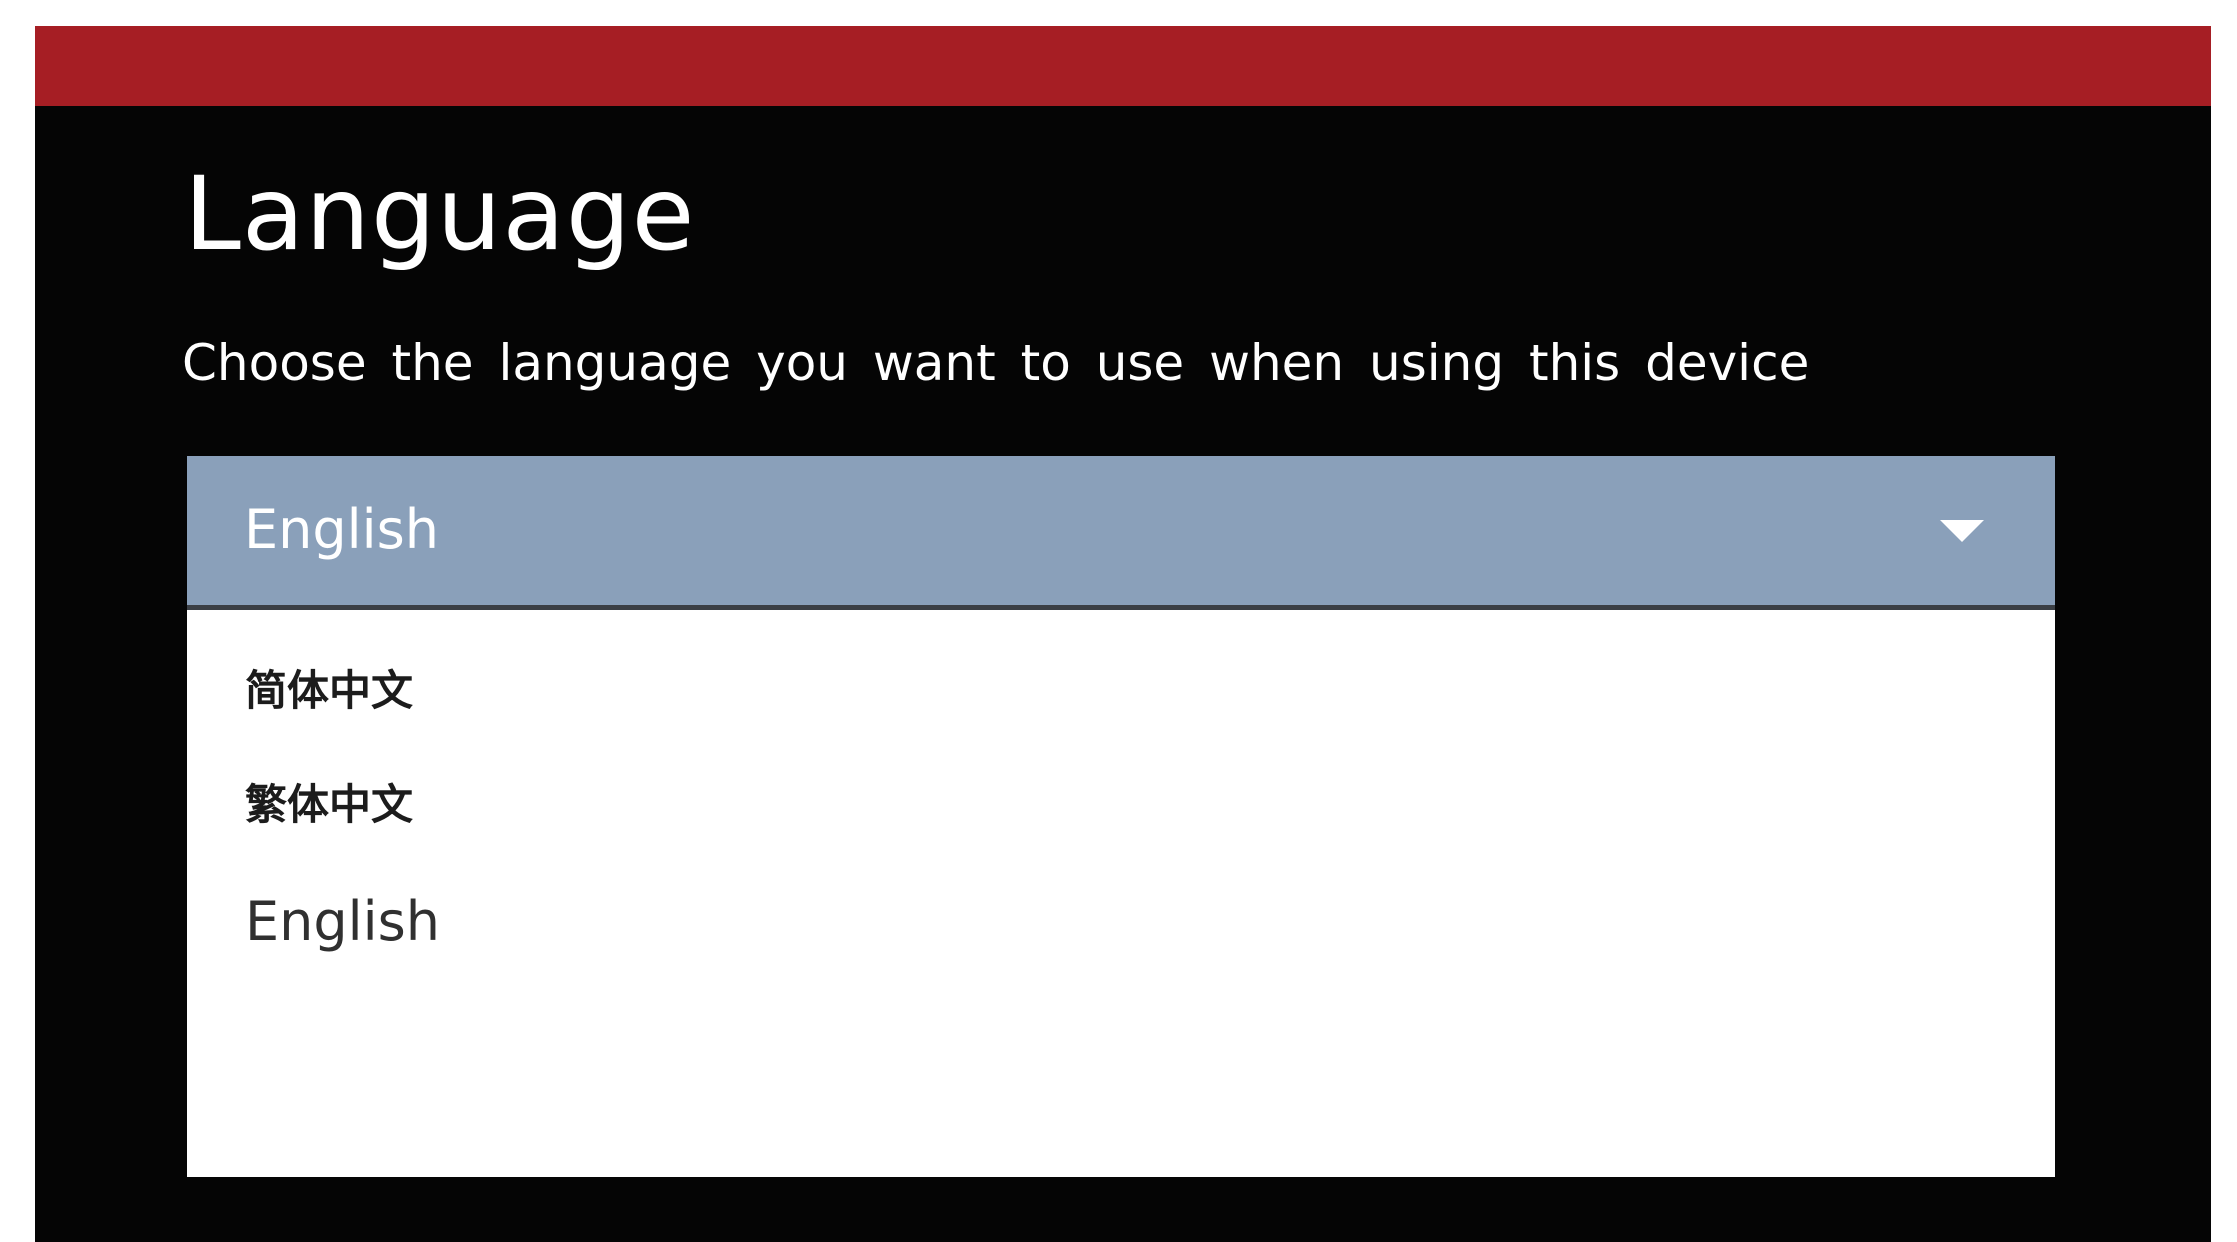 This screenshot has height=1242, width=2237. I want to click on language-select: English, so click(1121, 533).